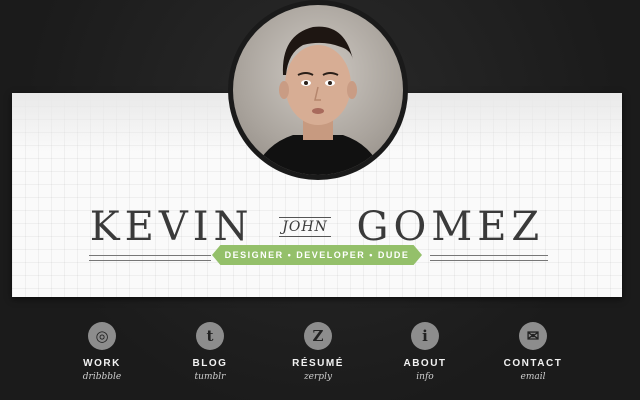  I want to click on nav-label: CONTACT, so click(533, 363).